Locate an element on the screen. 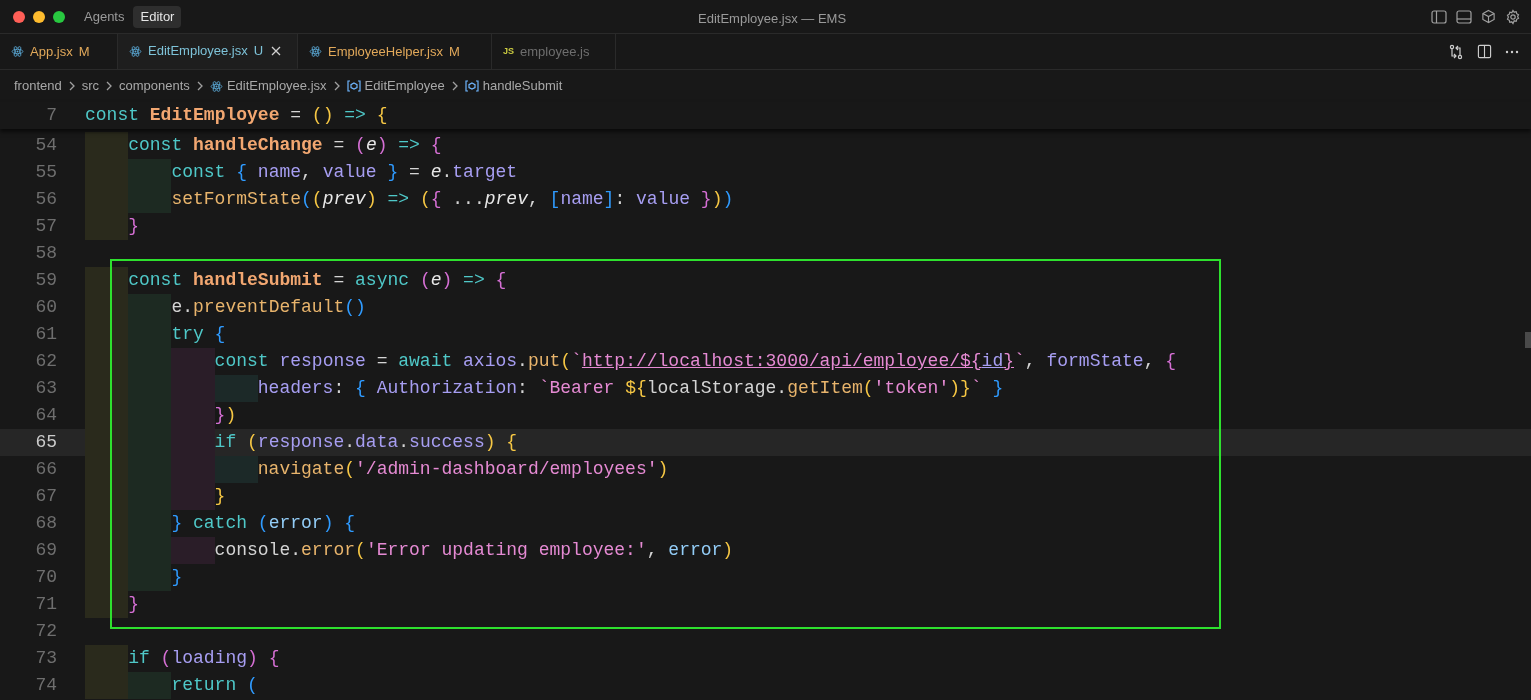 This screenshot has width=1531, height=700. code-line: const handleChange = (e) => { is located at coordinates (285, 145).